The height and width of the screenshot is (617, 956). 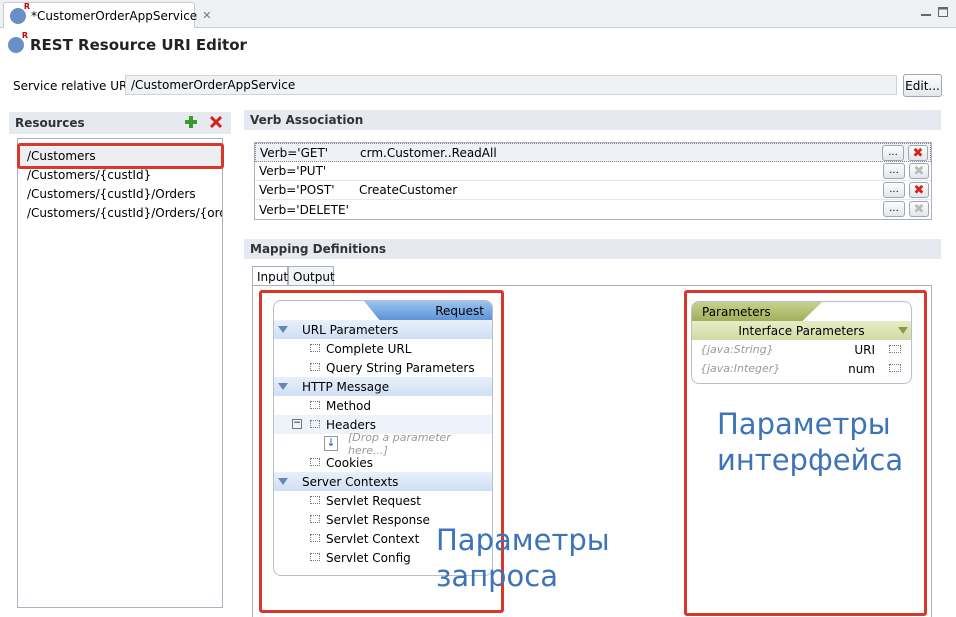 What do you see at coordinates (592, 120) in the screenshot?
I see `verb-association-header: Verb Association` at bounding box center [592, 120].